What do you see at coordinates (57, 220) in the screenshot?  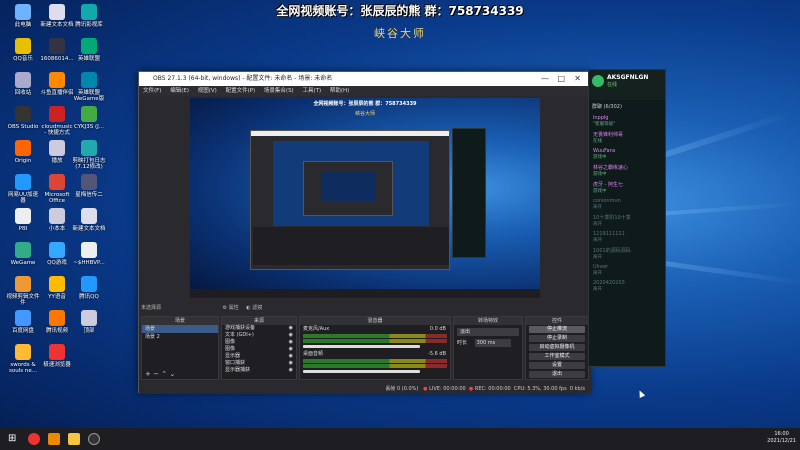 I see `desktop-icon: 小本本` at bounding box center [57, 220].